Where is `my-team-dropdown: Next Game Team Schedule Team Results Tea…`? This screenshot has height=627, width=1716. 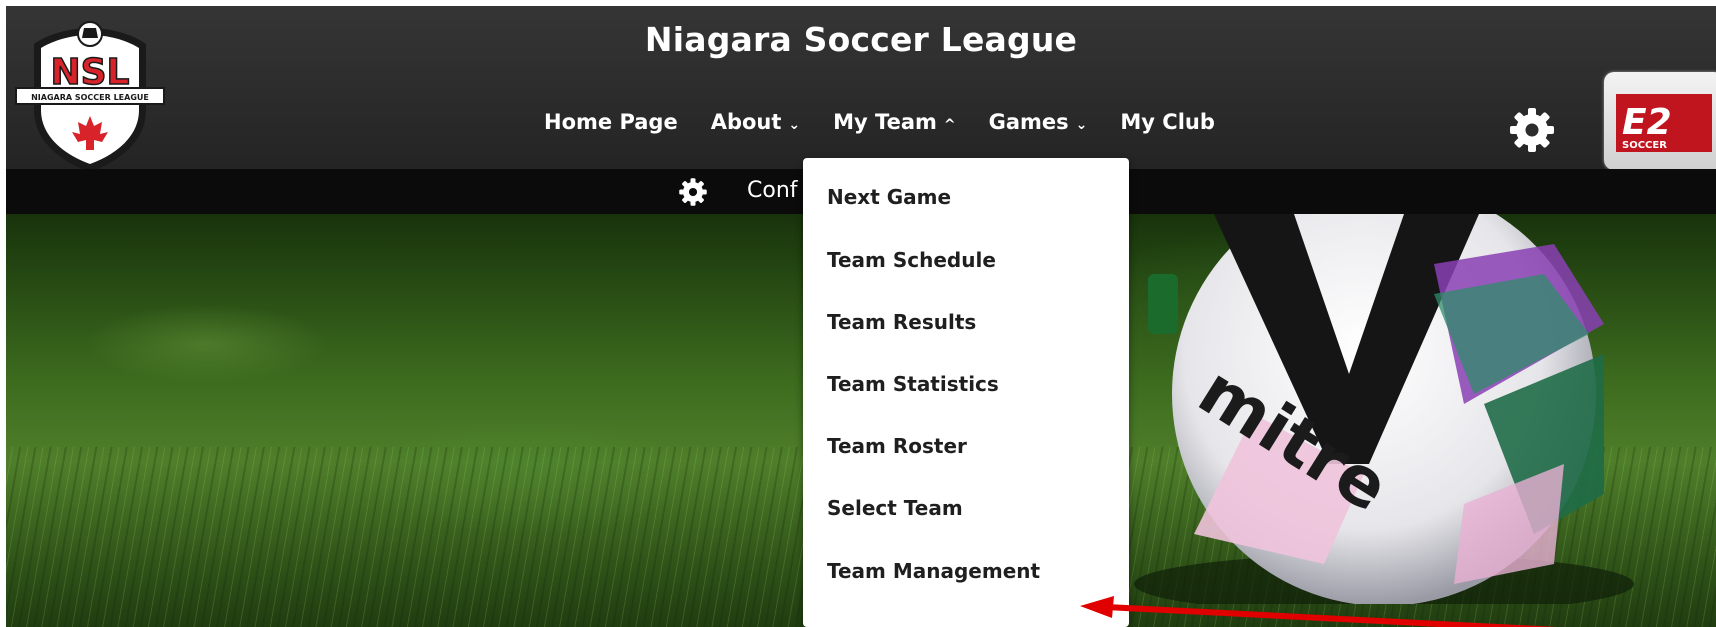 my-team-dropdown: Next Game Team Schedule Team Results Tea… is located at coordinates (966, 392).